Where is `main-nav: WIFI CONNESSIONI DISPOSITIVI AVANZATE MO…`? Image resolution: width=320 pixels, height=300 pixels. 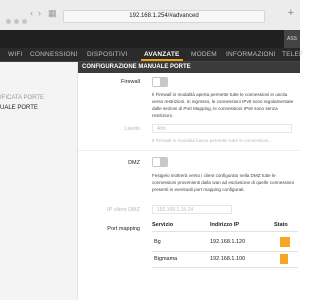
main-nav: WIFI CONNESSIONI DISPOSITIVI AVANZATE MO… is located at coordinates (151, 55).